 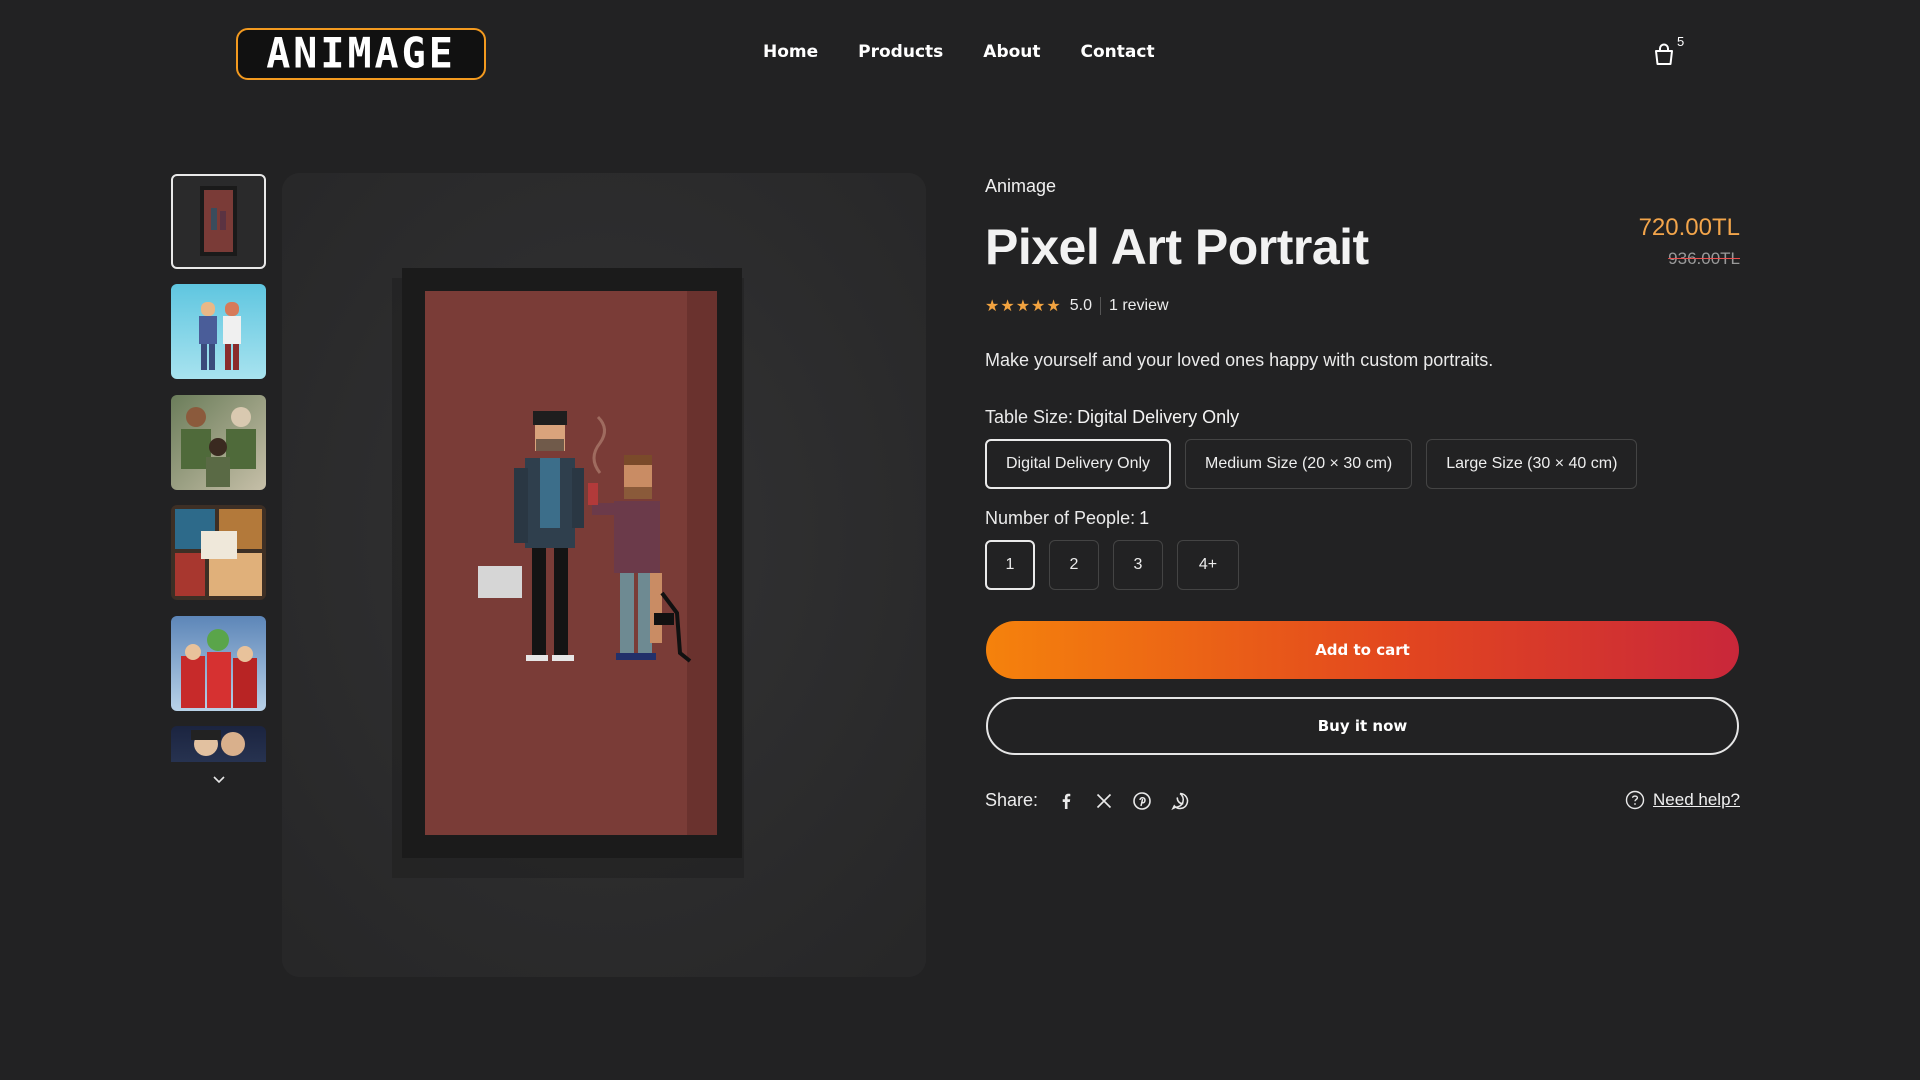 What do you see at coordinates (1664, 54) in the screenshot?
I see `cart-icon` at bounding box center [1664, 54].